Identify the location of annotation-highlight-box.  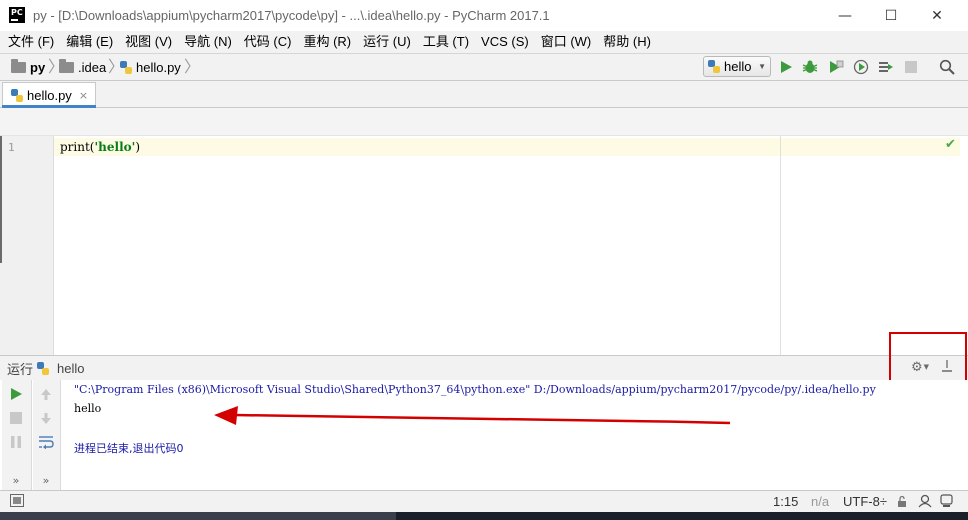
(928, 357).